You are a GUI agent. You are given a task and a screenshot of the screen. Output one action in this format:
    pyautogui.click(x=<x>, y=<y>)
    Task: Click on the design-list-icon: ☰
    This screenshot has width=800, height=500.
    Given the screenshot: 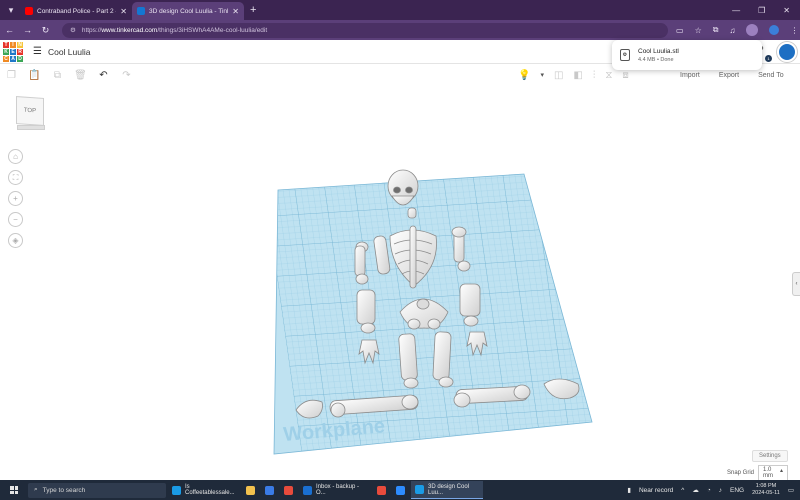 What is the action you would take?
    pyautogui.click(x=37, y=51)
    